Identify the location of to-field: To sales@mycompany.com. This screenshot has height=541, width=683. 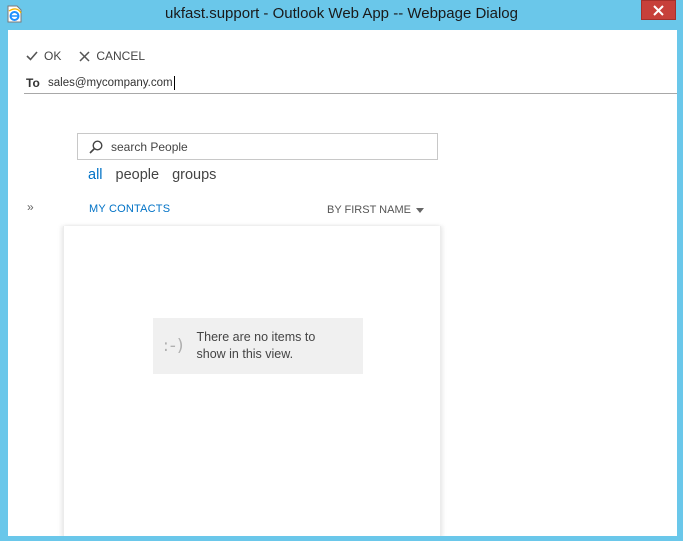
(350, 83).